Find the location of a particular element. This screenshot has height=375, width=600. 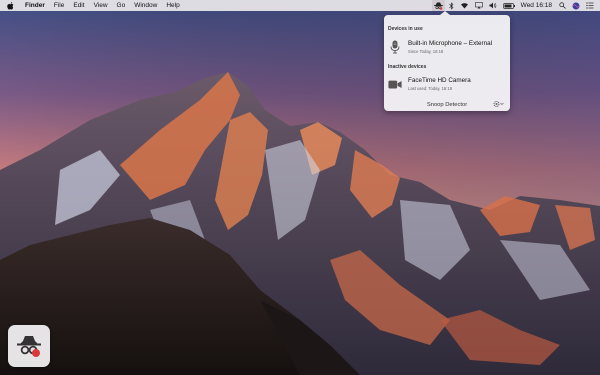

menu-file: File is located at coordinates (59, 5).